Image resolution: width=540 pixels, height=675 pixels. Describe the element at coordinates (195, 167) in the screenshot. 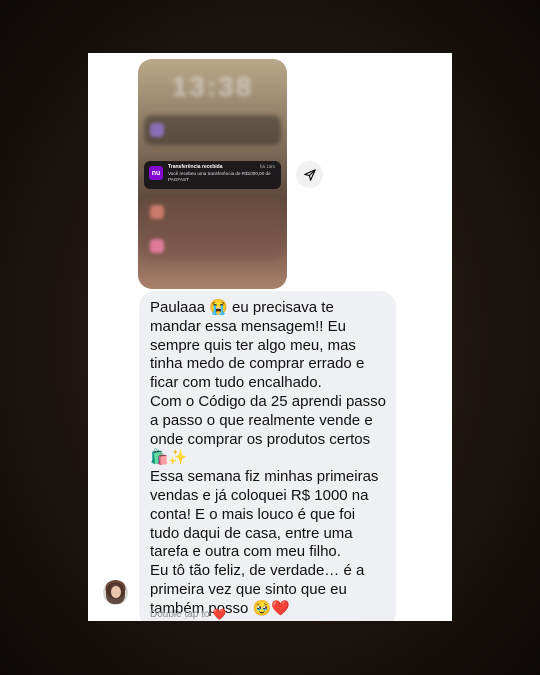

I see `notification-title: Transferência recebida` at that location.